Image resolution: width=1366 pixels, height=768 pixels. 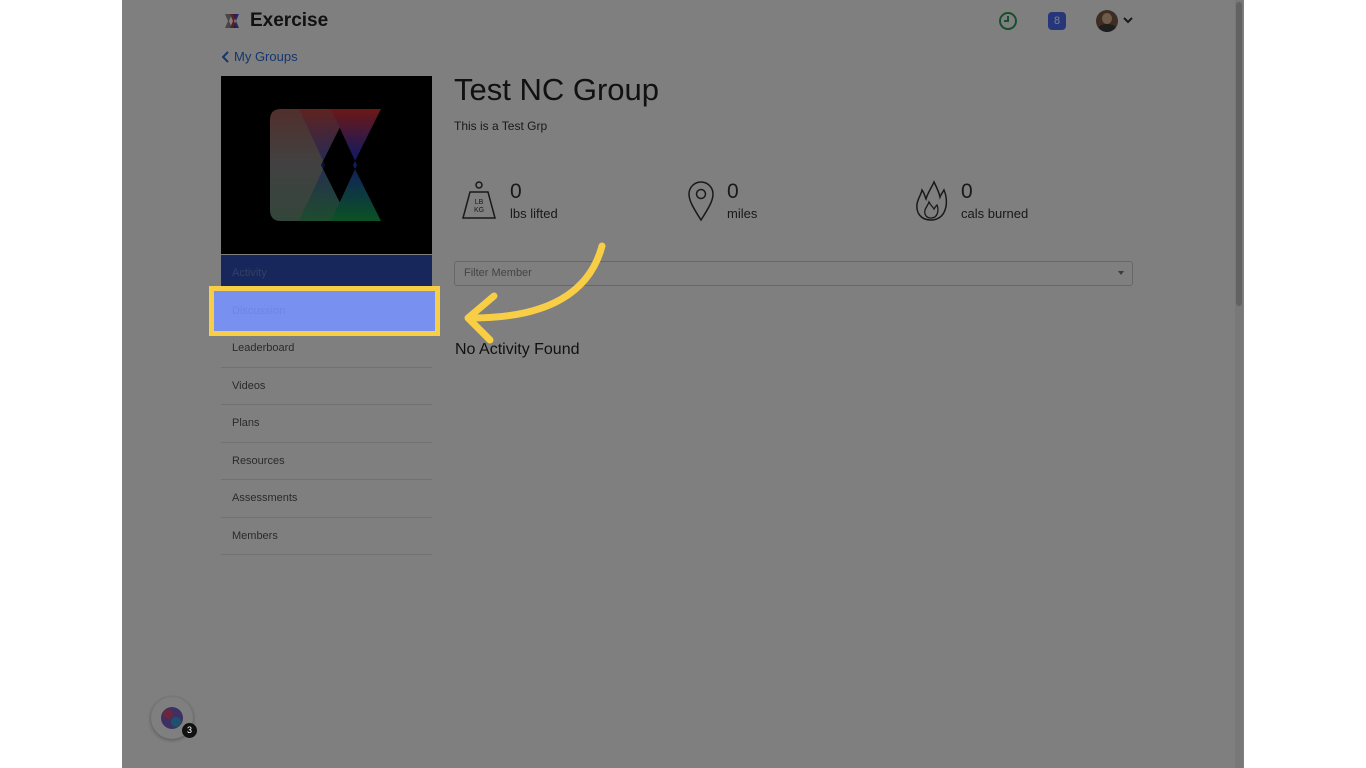 What do you see at coordinates (289, 20) in the screenshot?
I see `brand-name: Exercise` at bounding box center [289, 20].